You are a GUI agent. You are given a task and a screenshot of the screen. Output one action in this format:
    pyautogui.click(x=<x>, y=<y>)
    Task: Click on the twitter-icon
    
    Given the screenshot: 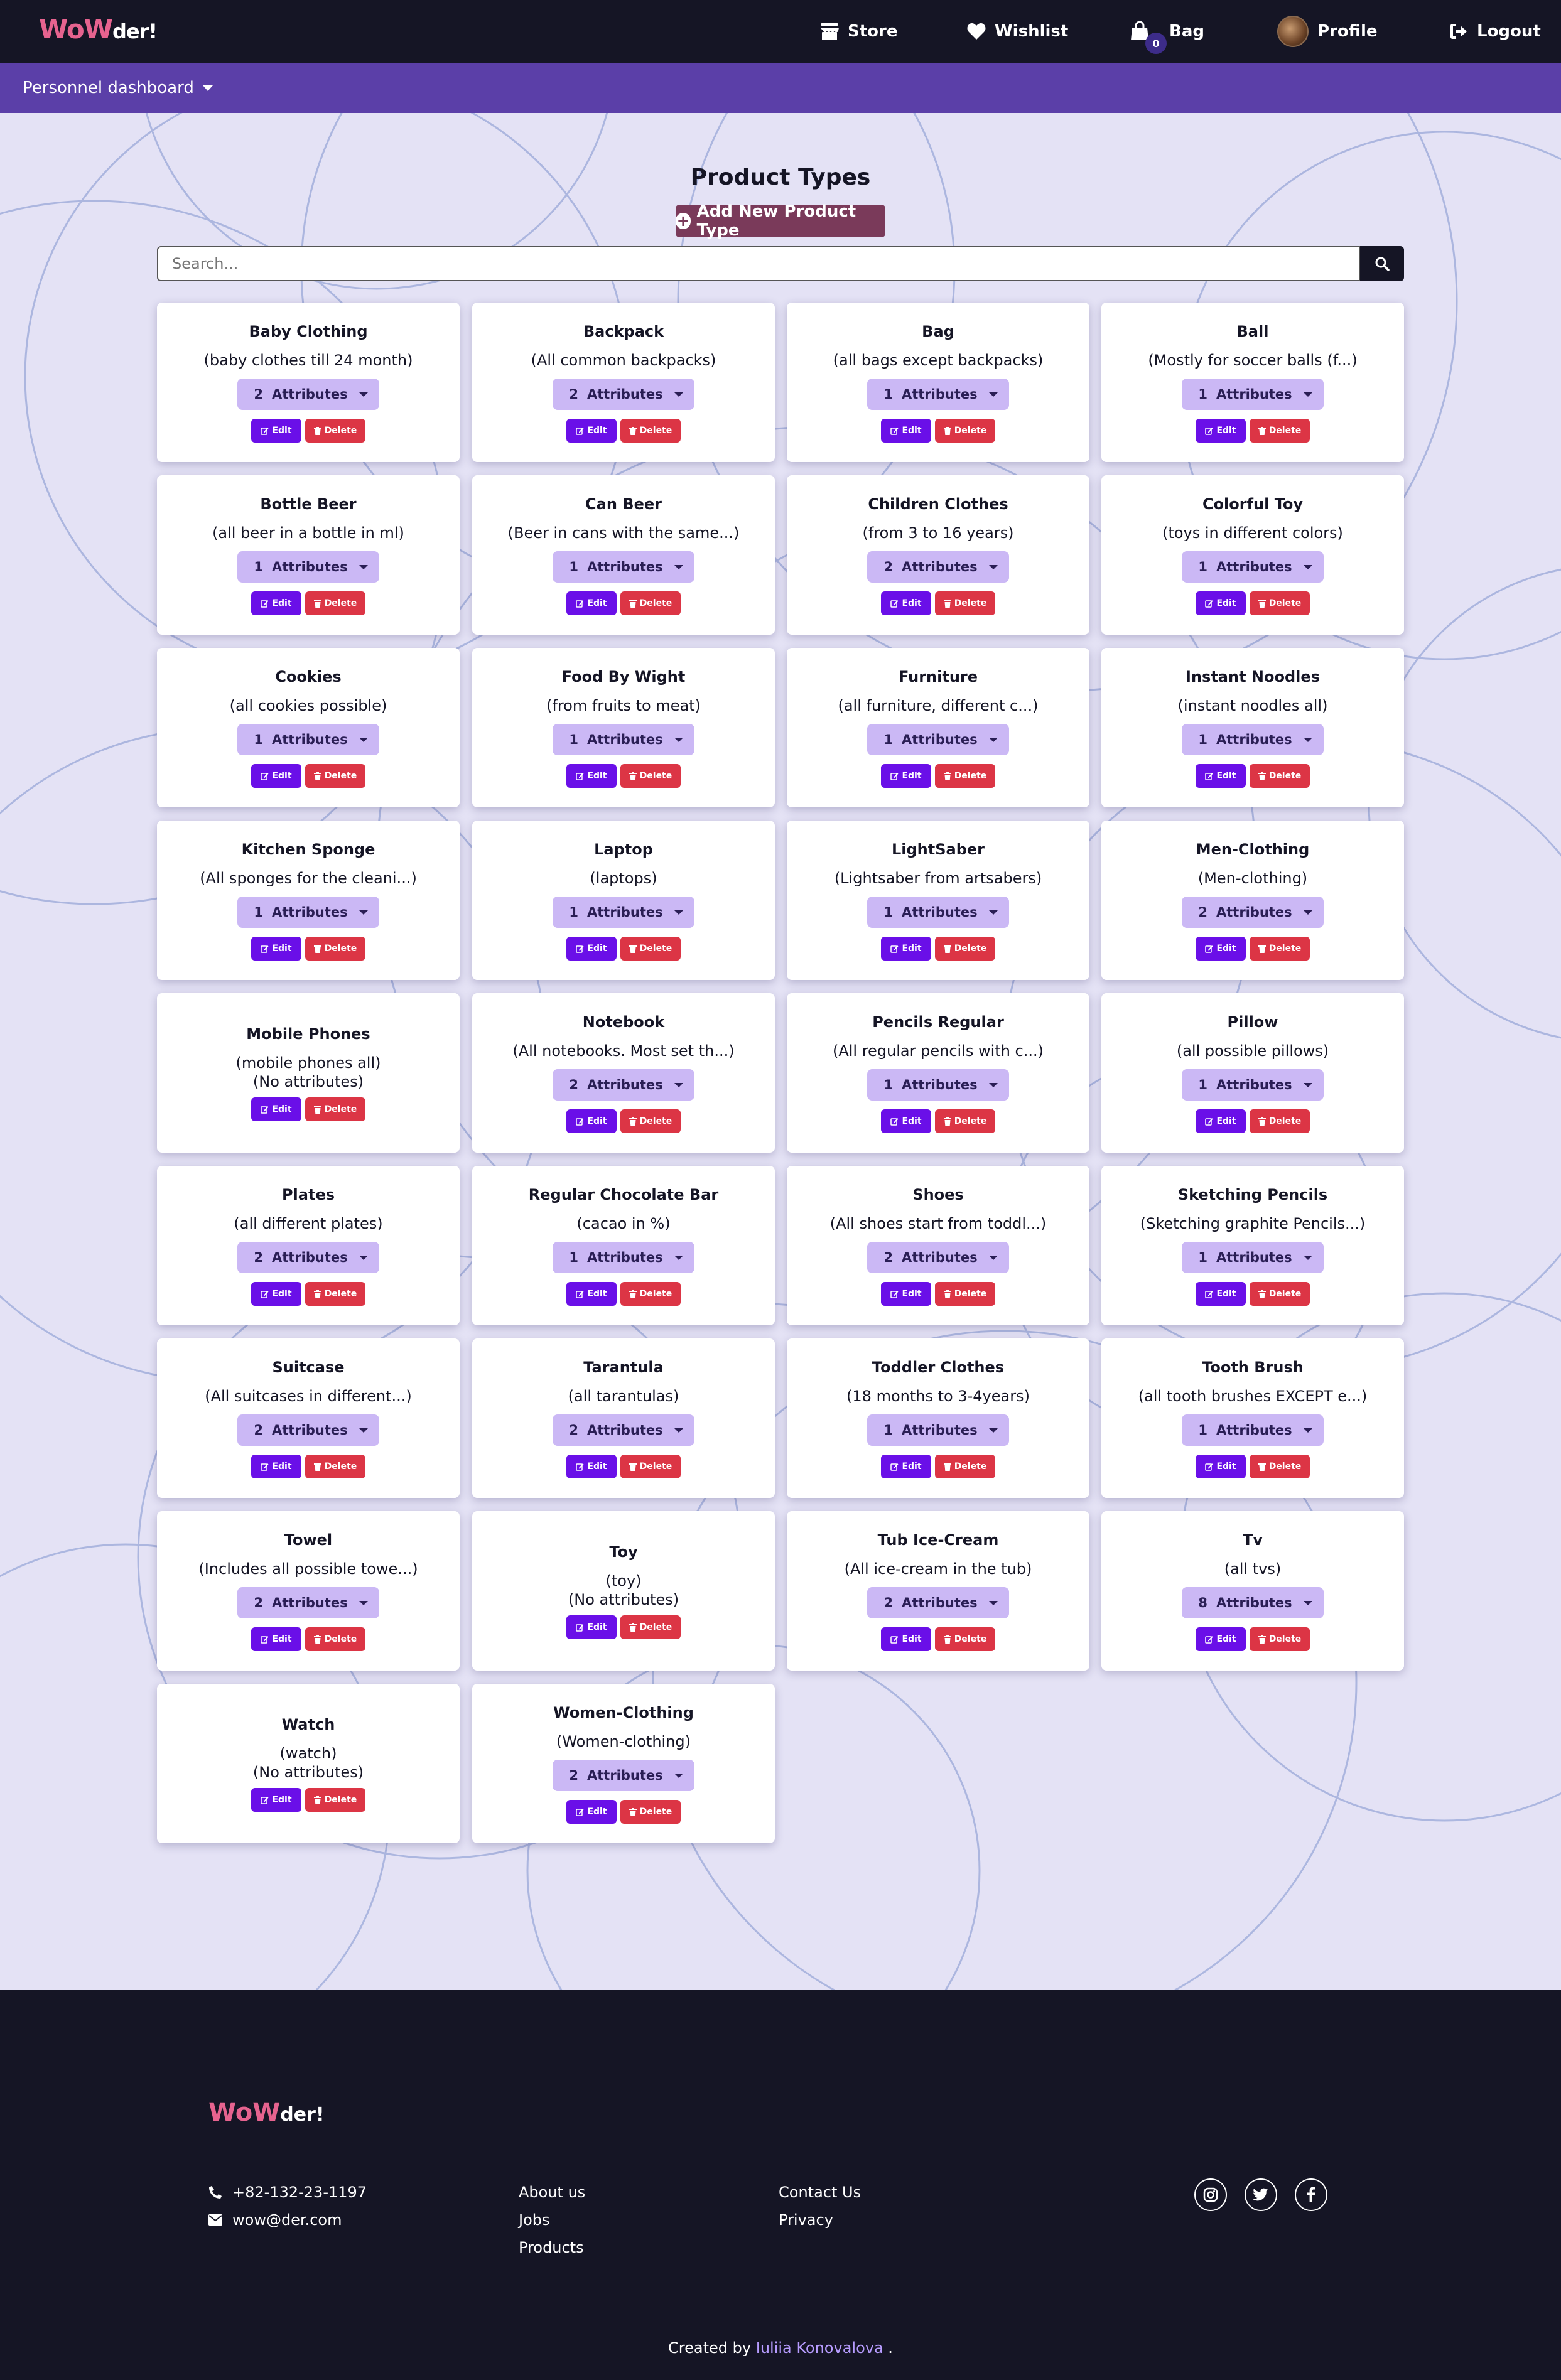 What is the action you would take?
    pyautogui.click(x=1261, y=2194)
    